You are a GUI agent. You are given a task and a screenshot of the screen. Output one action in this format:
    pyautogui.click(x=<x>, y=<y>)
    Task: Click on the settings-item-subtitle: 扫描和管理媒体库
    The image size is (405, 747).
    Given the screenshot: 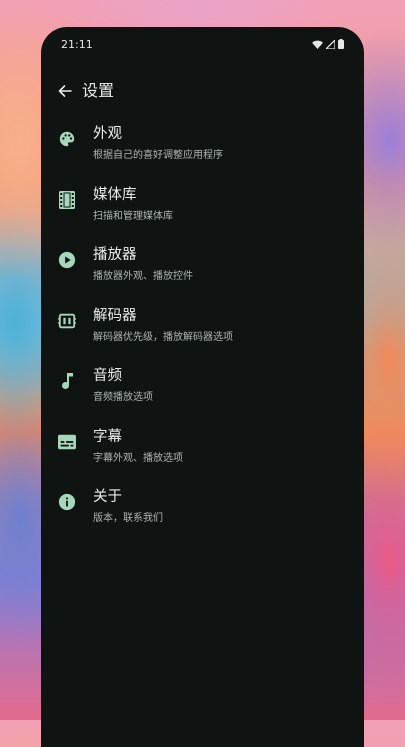 What is the action you would take?
    pyautogui.click(x=133, y=216)
    